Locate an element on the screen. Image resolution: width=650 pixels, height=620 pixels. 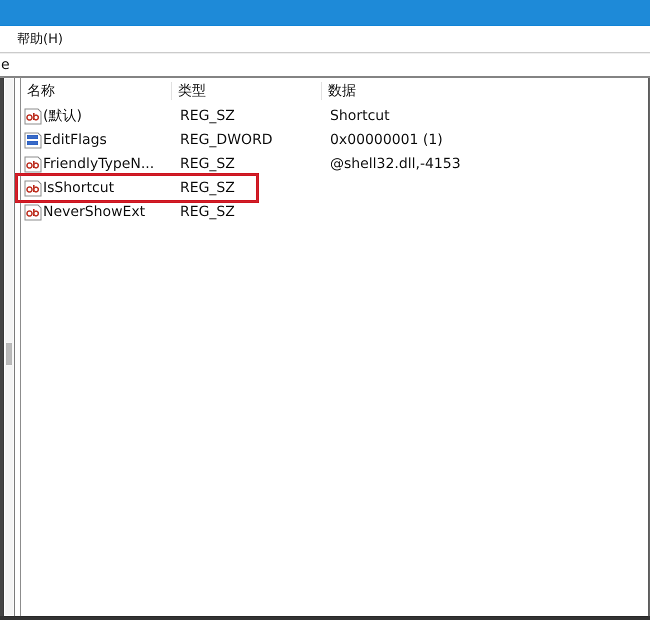
table-row: IsShortcut REG_SZ is located at coordinates (334, 188).